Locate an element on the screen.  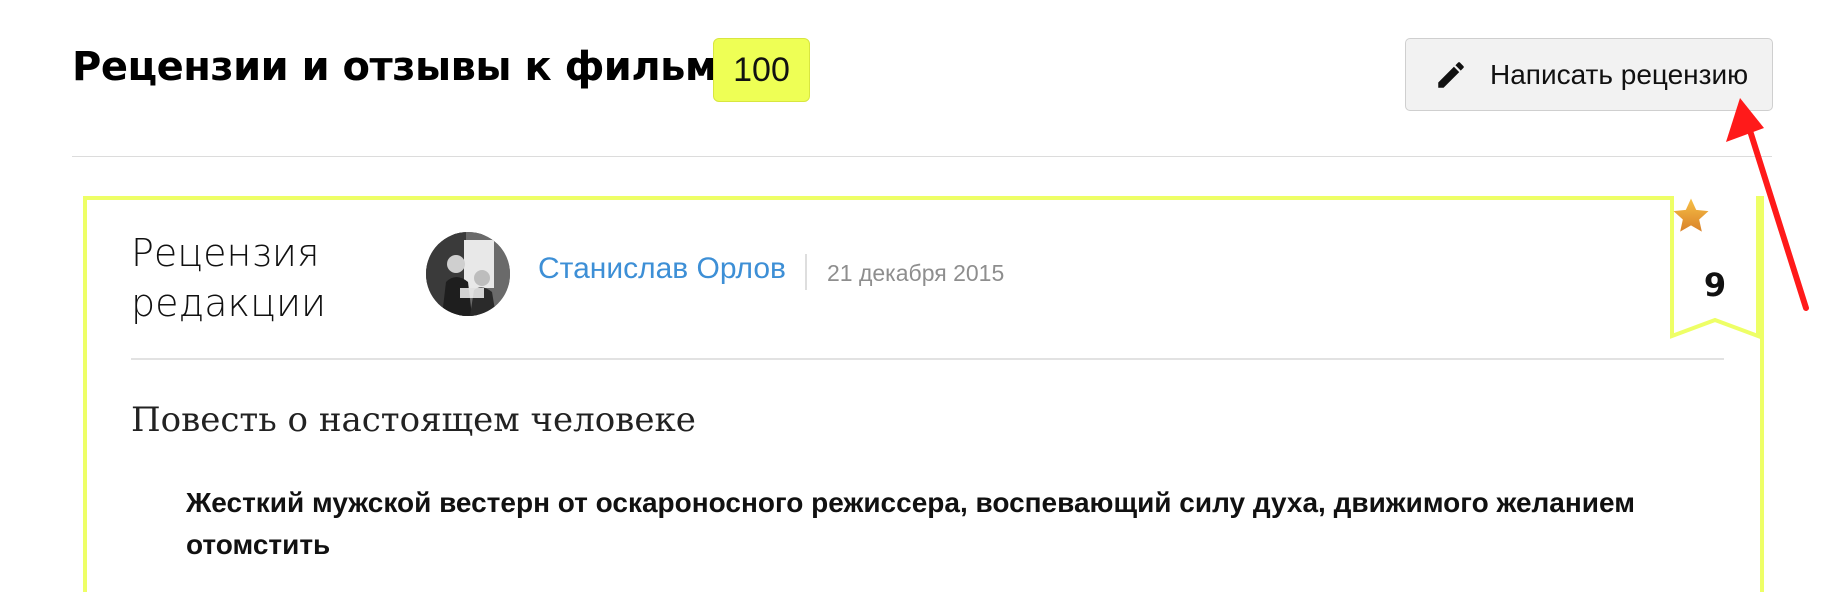
page-title: Рецензии и отзывы к фильму is located at coordinates (407, 67).